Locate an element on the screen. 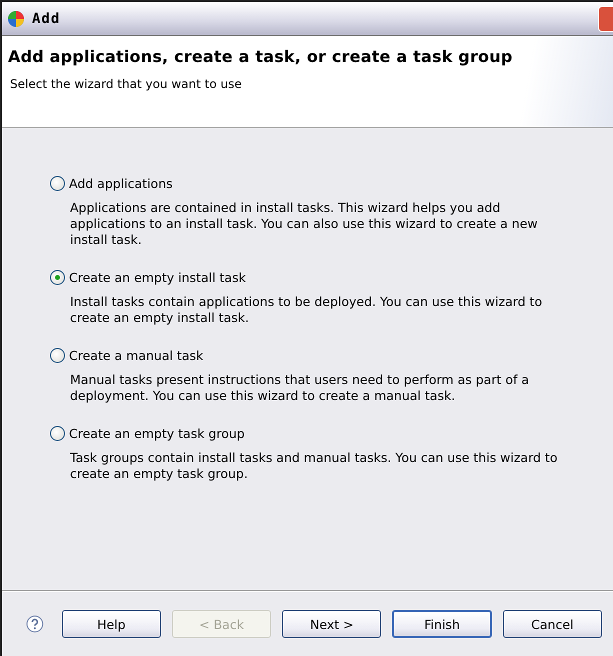  option-label: Add applications is located at coordinates (121, 183).